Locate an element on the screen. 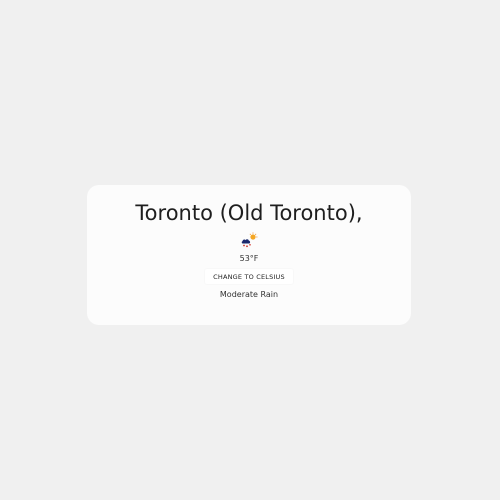 This screenshot has height=500, width=500. temperature-value: 53°F is located at coordinates (249, 258).